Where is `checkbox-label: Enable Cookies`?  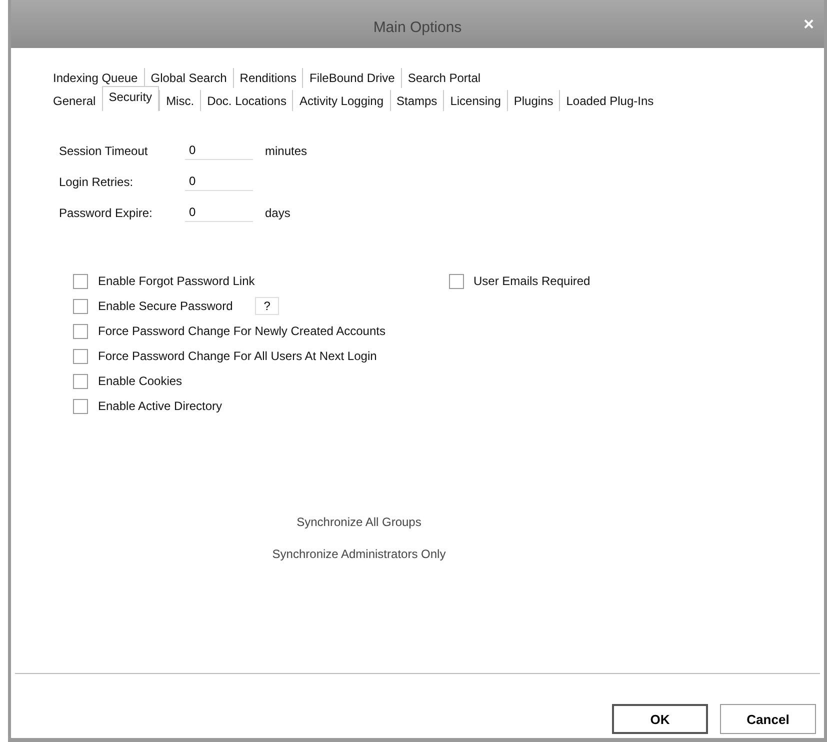 checkbox-label: Enable Cookies is located at coordinates (140, 381).